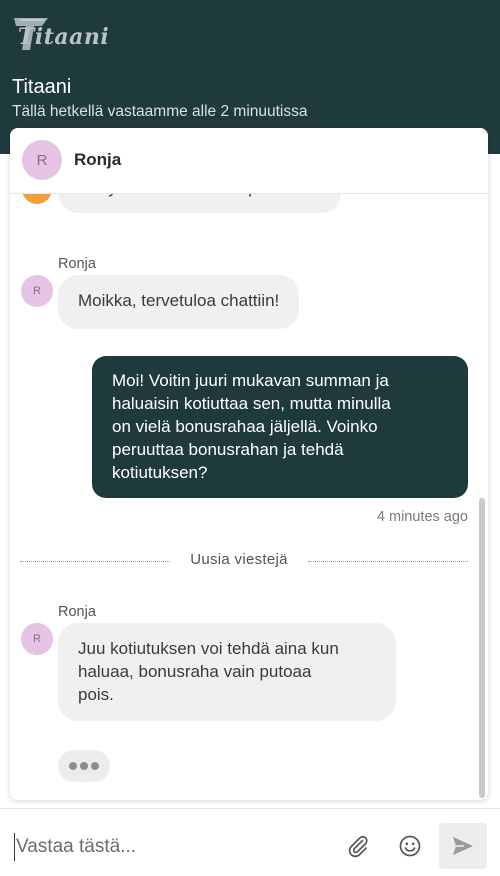 The image size is (500, 876). Describe the element at coordinates (195, 671) in the screenshot. I see `message-line: haluaa, bonusraha vain putoaa` at that location.